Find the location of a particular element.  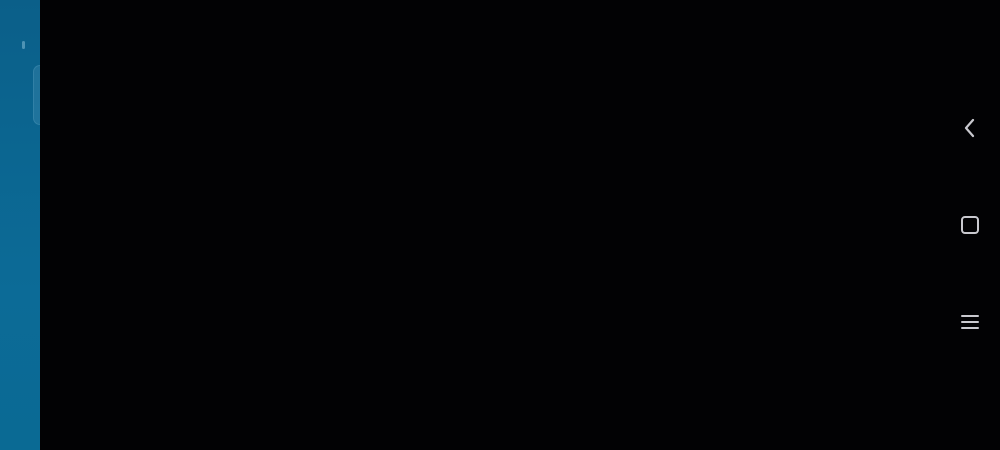

recent-apps-button is located at coordinates (970, 322).